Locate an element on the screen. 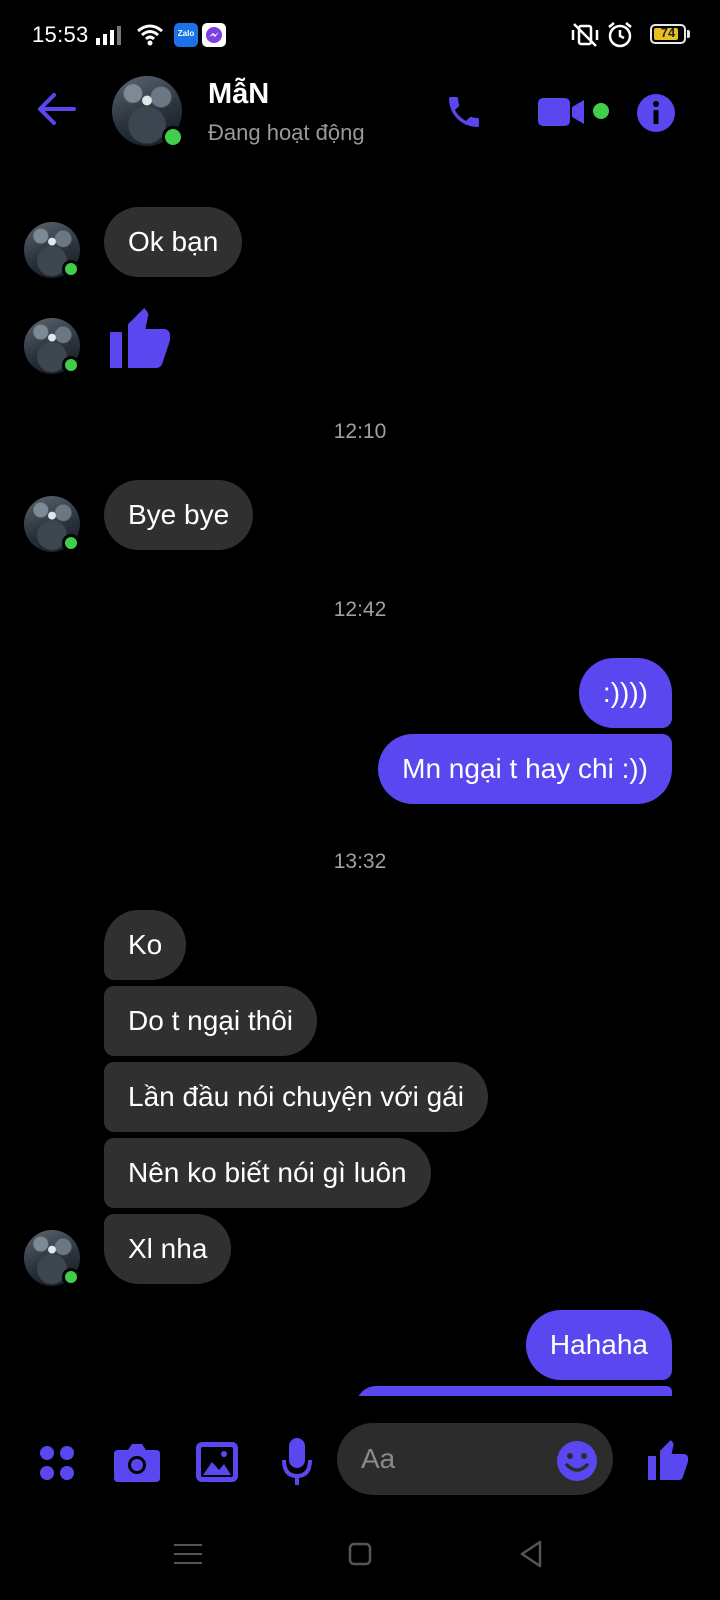 This screenshot has width=720, height=1600. mute-vibrate-icon is located at coordinates (585, 35).